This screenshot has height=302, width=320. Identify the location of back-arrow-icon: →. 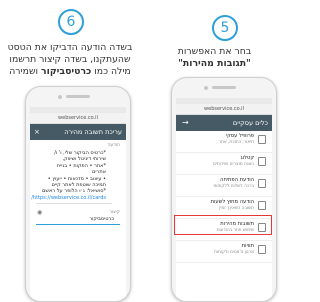
(185, 123).